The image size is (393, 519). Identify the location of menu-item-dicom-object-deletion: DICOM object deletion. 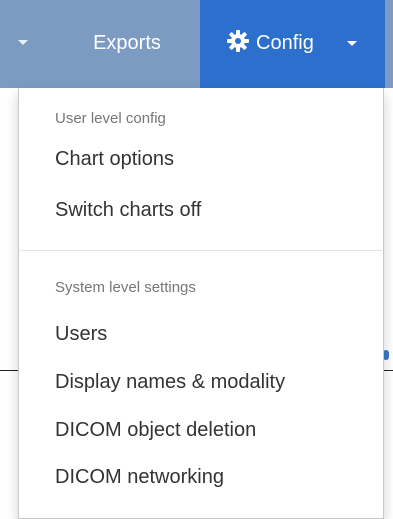
(155, 430).